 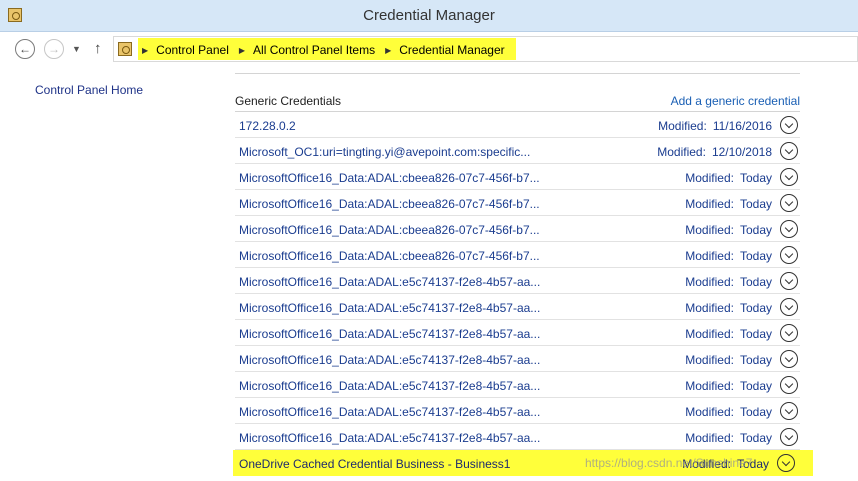 I want to click on breadcrumb-credential-manager: Credential Manager, so click(x=451, y=50).